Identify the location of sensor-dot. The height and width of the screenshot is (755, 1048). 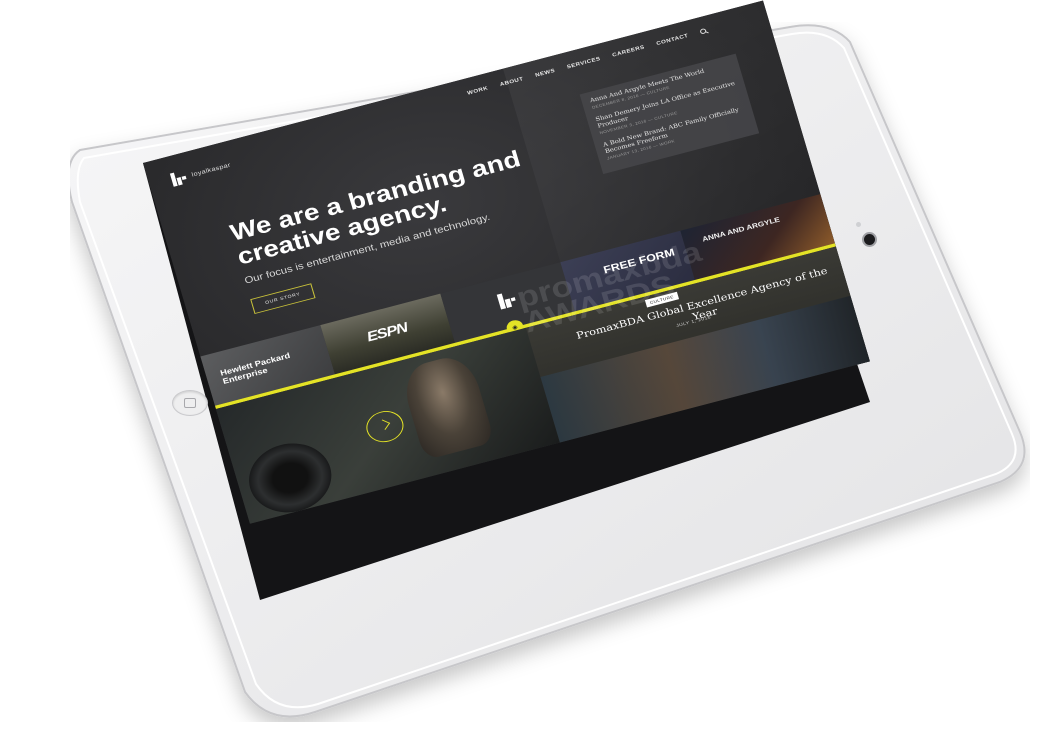
(858, 224).